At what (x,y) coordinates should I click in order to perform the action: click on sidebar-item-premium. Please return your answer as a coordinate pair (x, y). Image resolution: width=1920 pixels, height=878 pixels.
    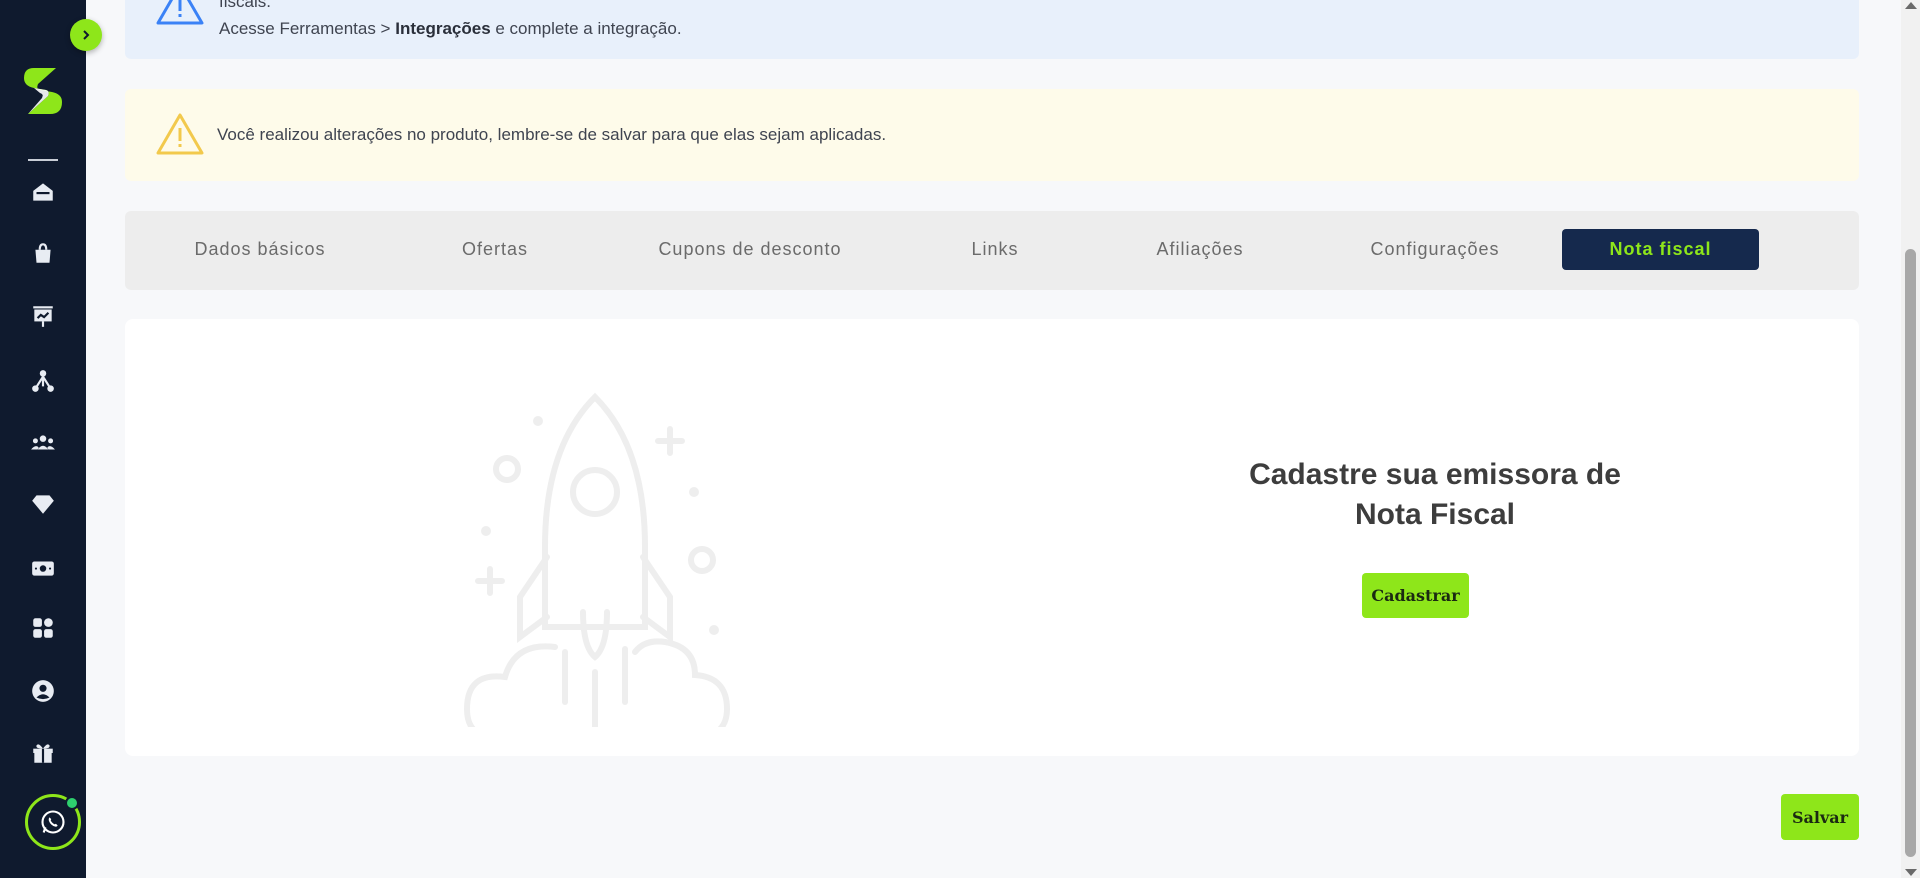
    Looking at the image, I should click on (43, 504).